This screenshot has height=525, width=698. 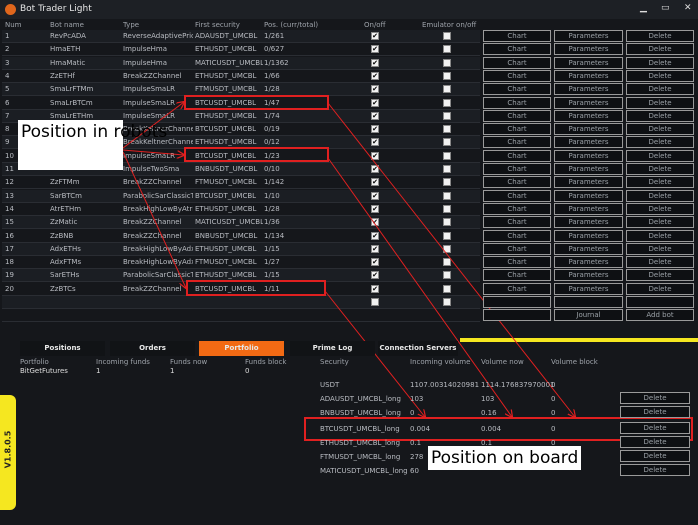 I want to click on highlight-box-row20, so click(x=256, y=288).